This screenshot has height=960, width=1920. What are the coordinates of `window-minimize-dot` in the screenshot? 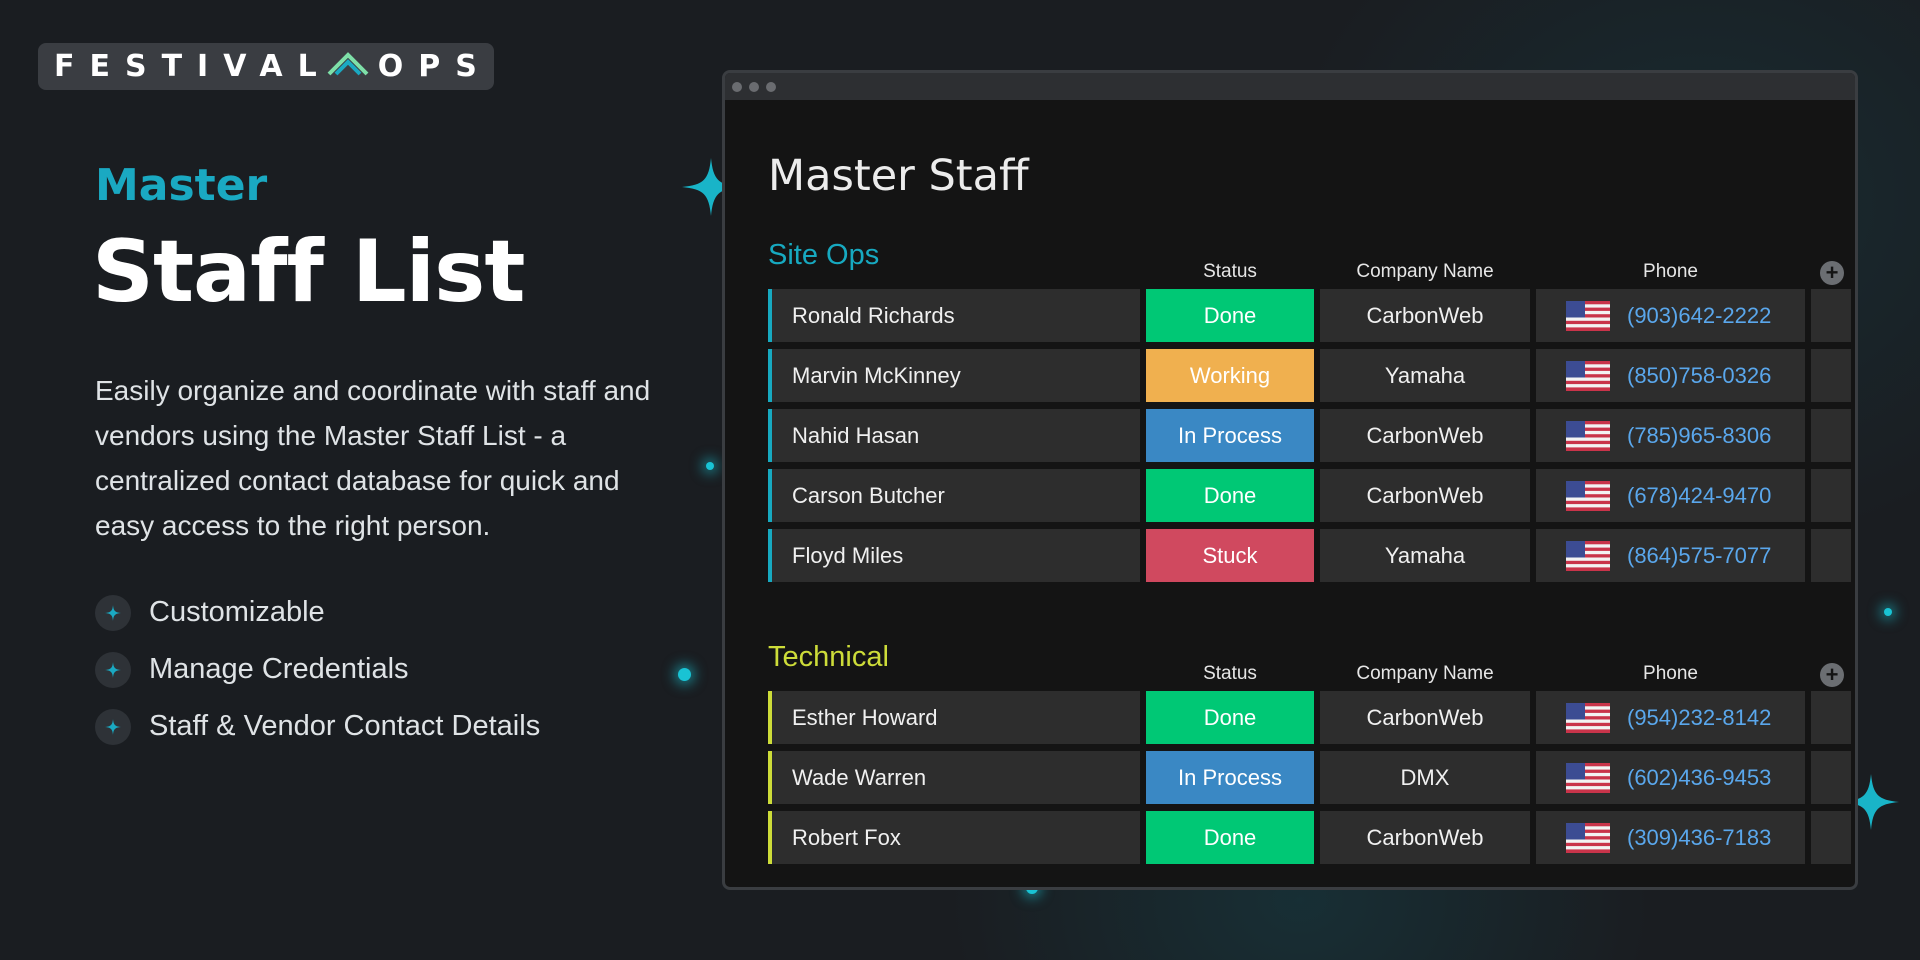 It's located at (754, 86).